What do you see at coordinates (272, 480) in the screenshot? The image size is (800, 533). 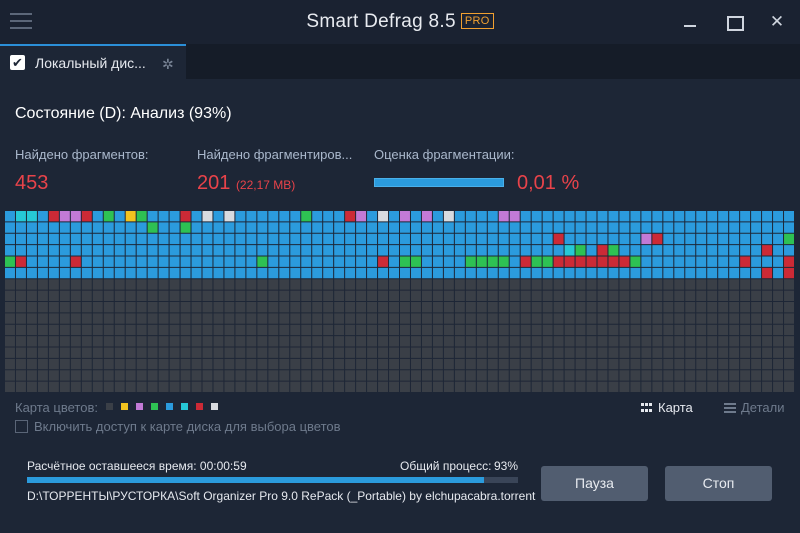 I see `progress-bar` at bounding box center [272, 480].